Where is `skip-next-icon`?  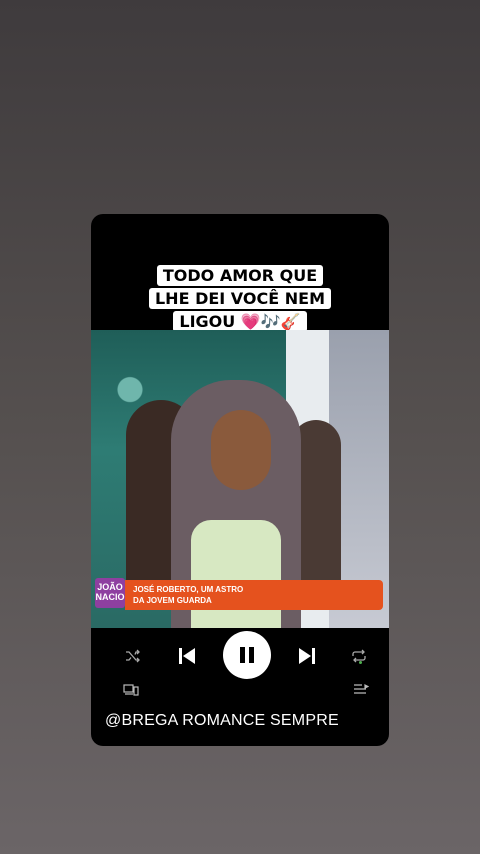
skip-next-icon is located at coordinates (307, 656).